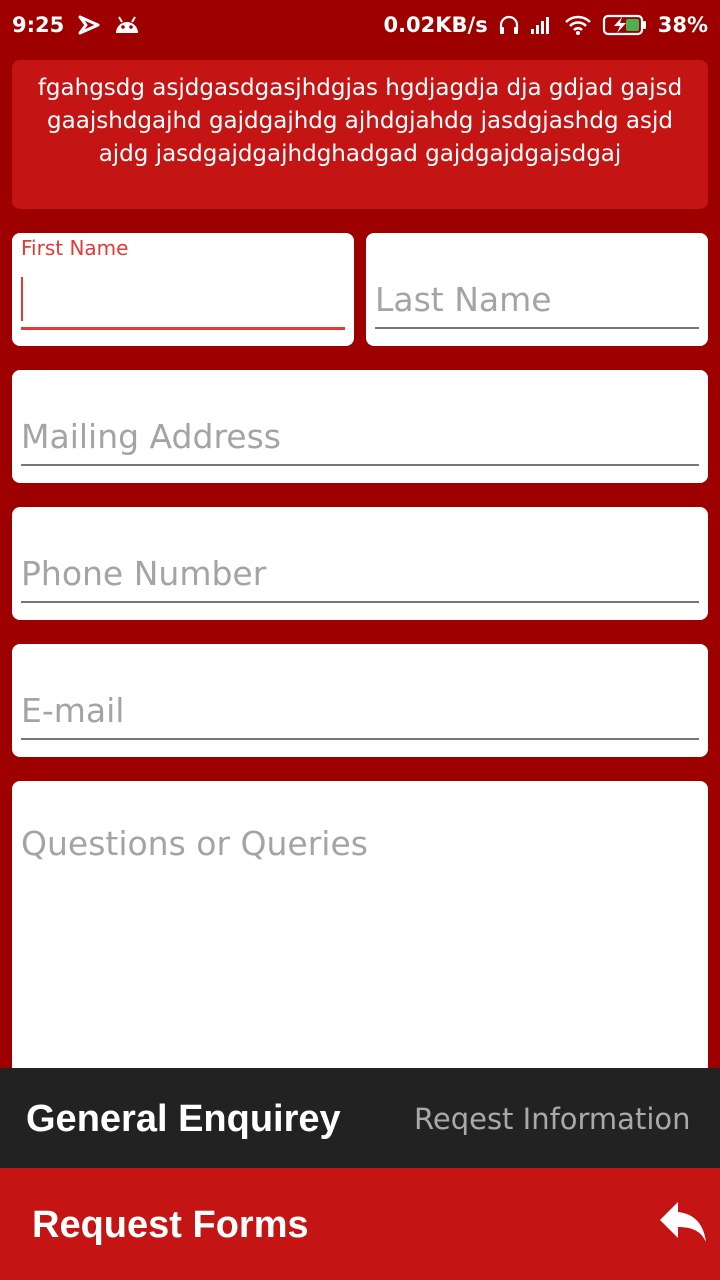 Image resolution: width=720 pixels, height=1280 pixels. I want to click on reply-icon, so click(683, 1224).